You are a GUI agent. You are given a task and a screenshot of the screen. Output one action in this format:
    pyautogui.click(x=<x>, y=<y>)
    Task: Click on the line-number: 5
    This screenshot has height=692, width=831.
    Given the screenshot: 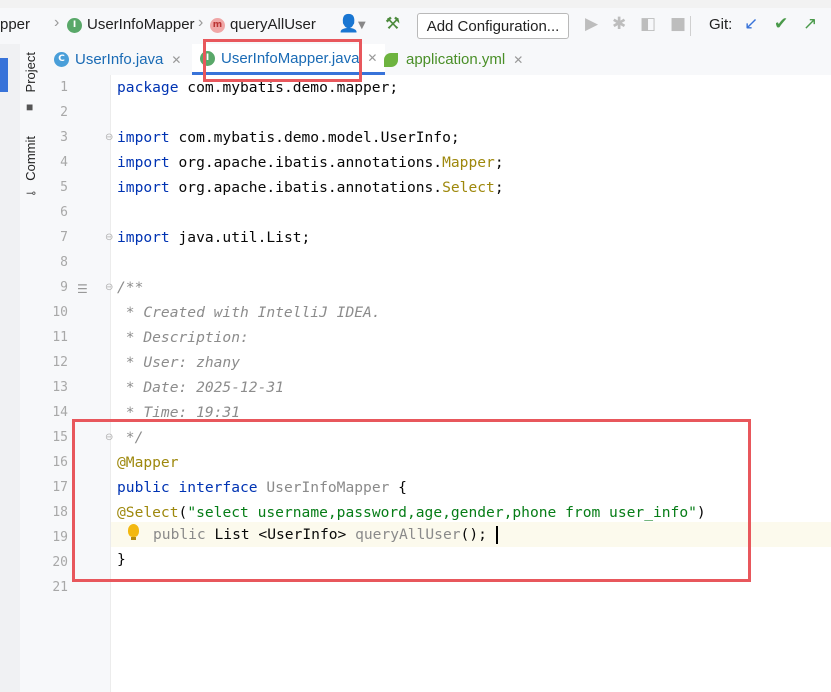 What is the action you would take?
    pyautogui.click(x=64, y=187)
    